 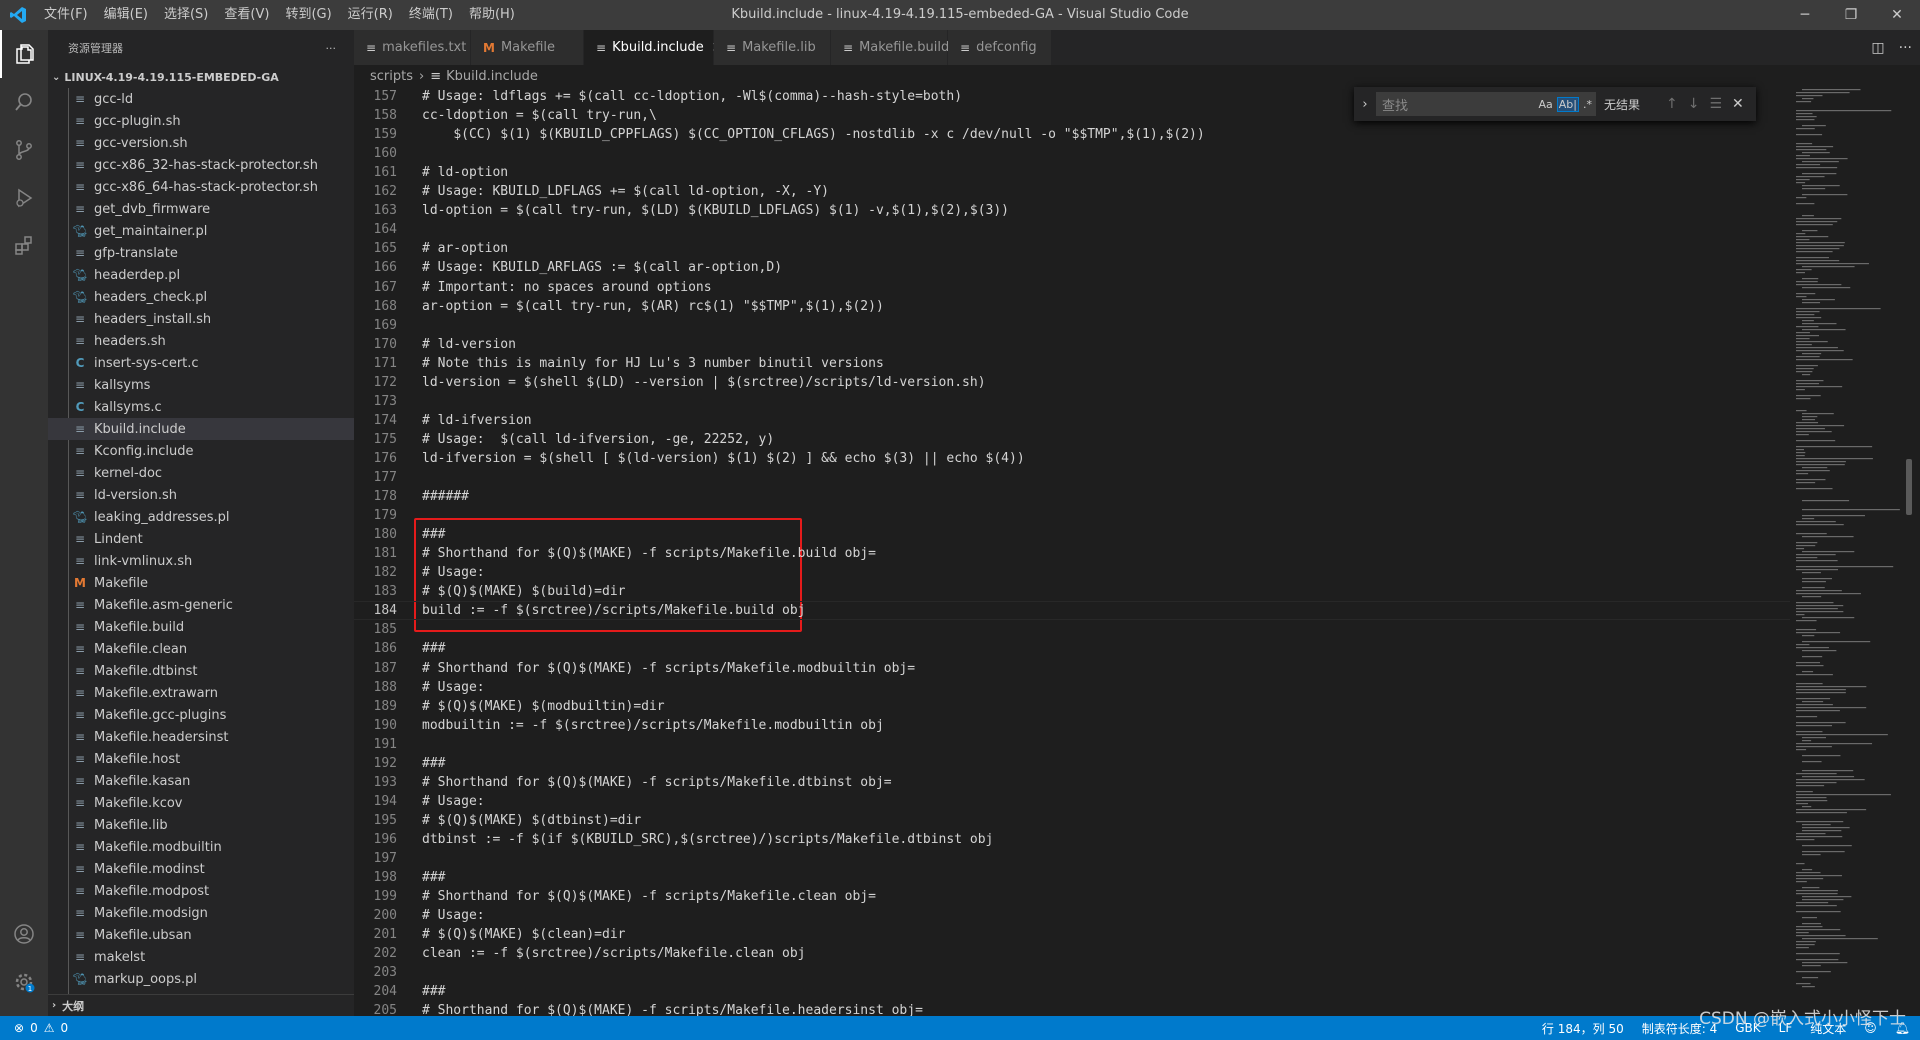 What do you see at coordinates (201, 561) in the screenshot?
I see `file-tree-item: ≡ link-vmlinux.sh` at bounding box center [201, 561].